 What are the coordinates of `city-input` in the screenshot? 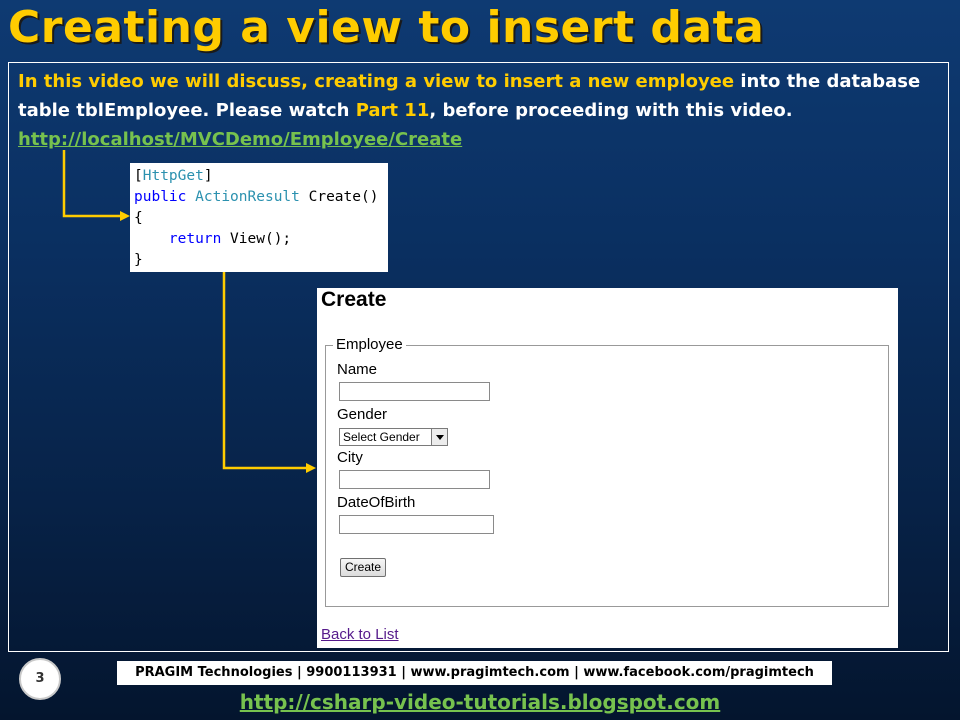 It's located at (414, 479).